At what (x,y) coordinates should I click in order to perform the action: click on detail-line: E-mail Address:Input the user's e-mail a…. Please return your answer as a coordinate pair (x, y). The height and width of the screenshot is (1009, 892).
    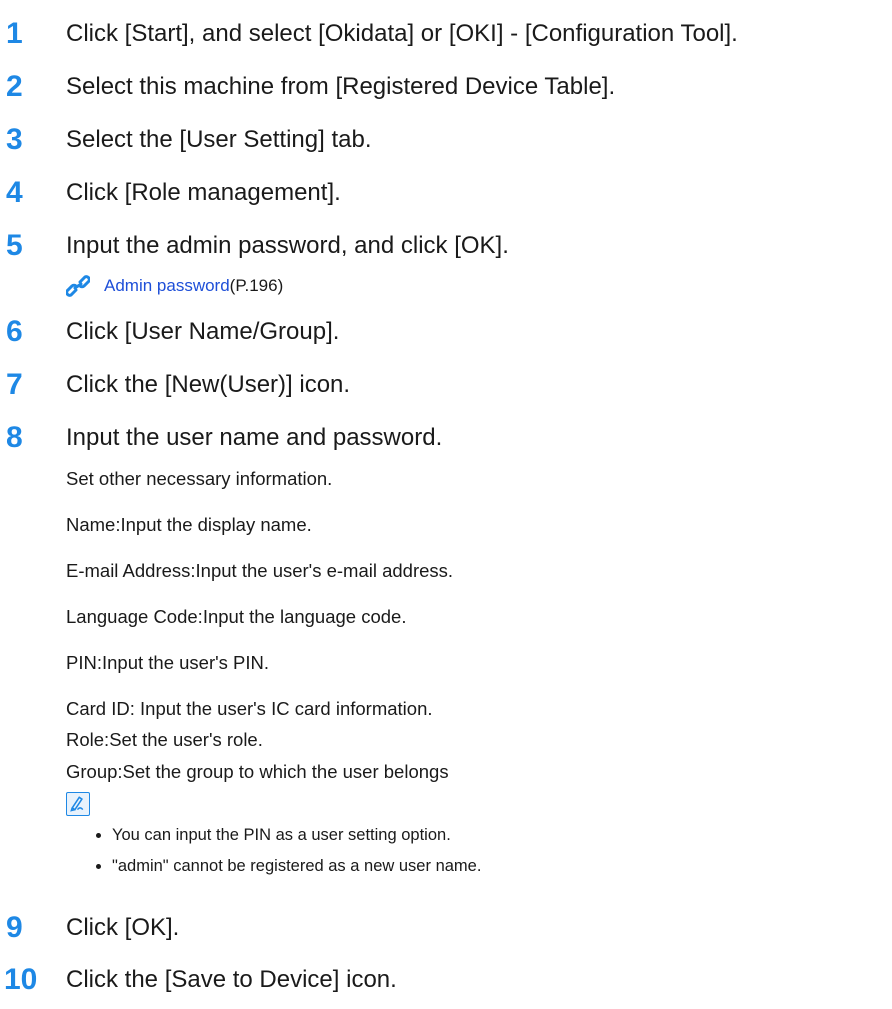
    Looking at the image, I should click on (260, 570).